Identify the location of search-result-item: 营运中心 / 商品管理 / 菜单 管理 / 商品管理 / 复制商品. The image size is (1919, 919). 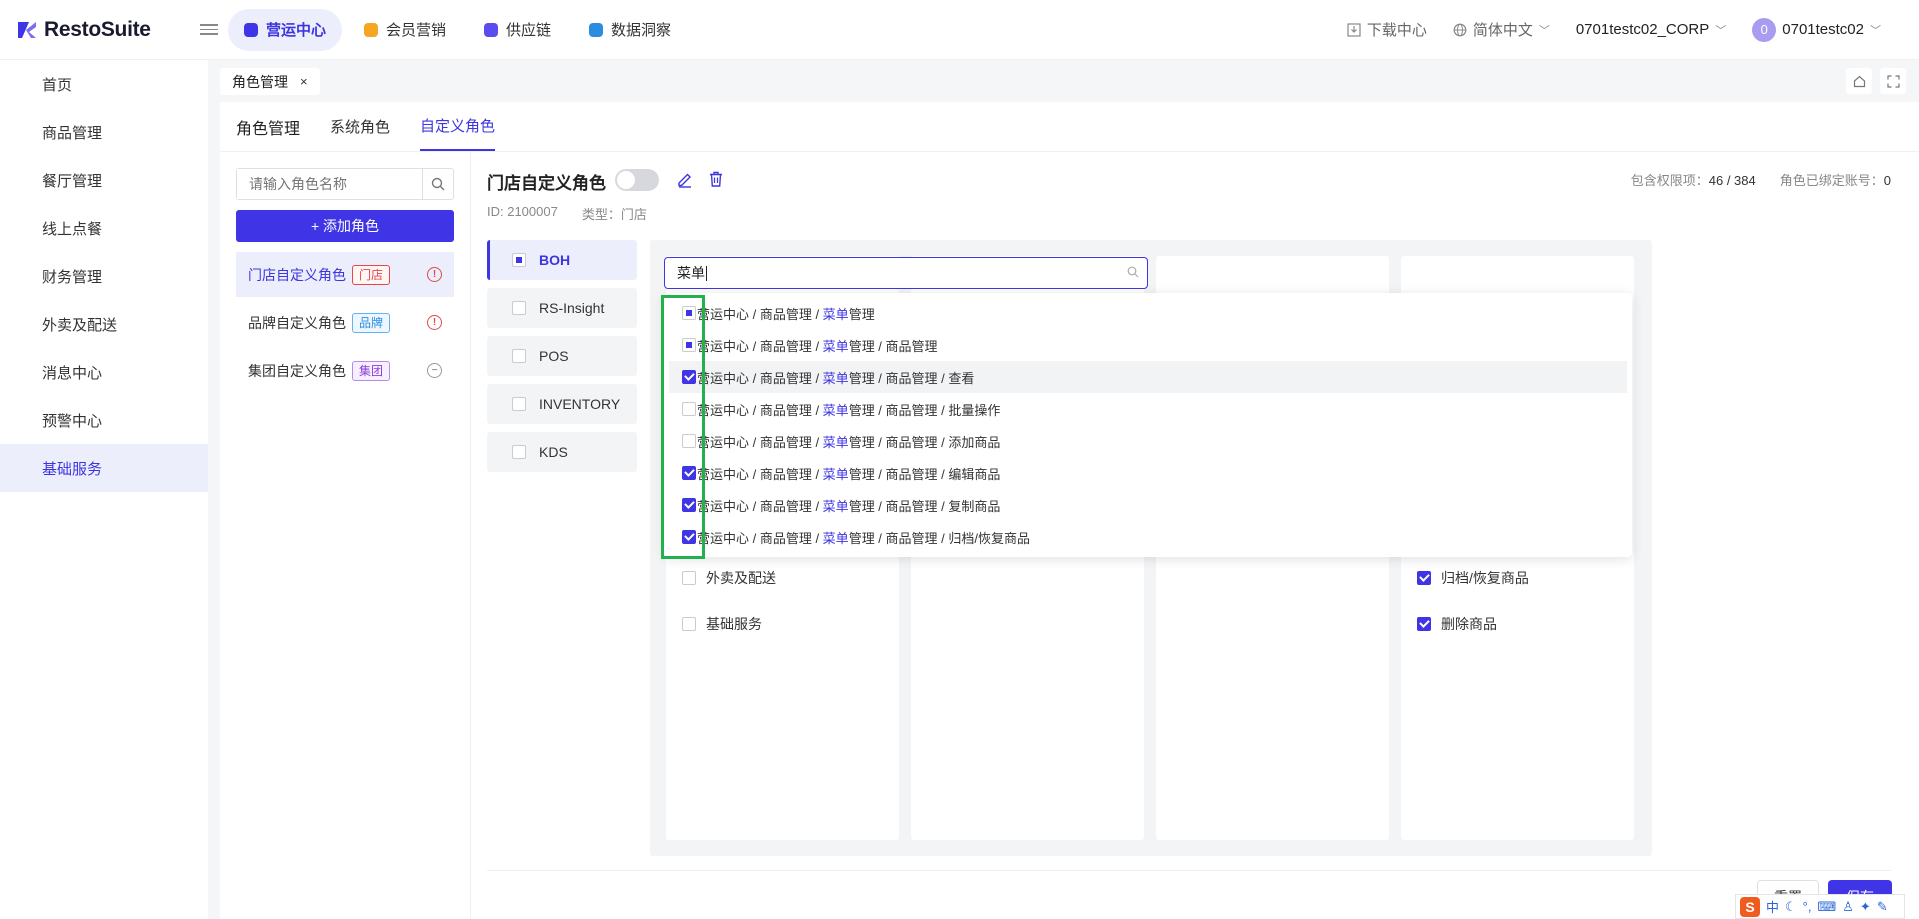
(1148, 505).